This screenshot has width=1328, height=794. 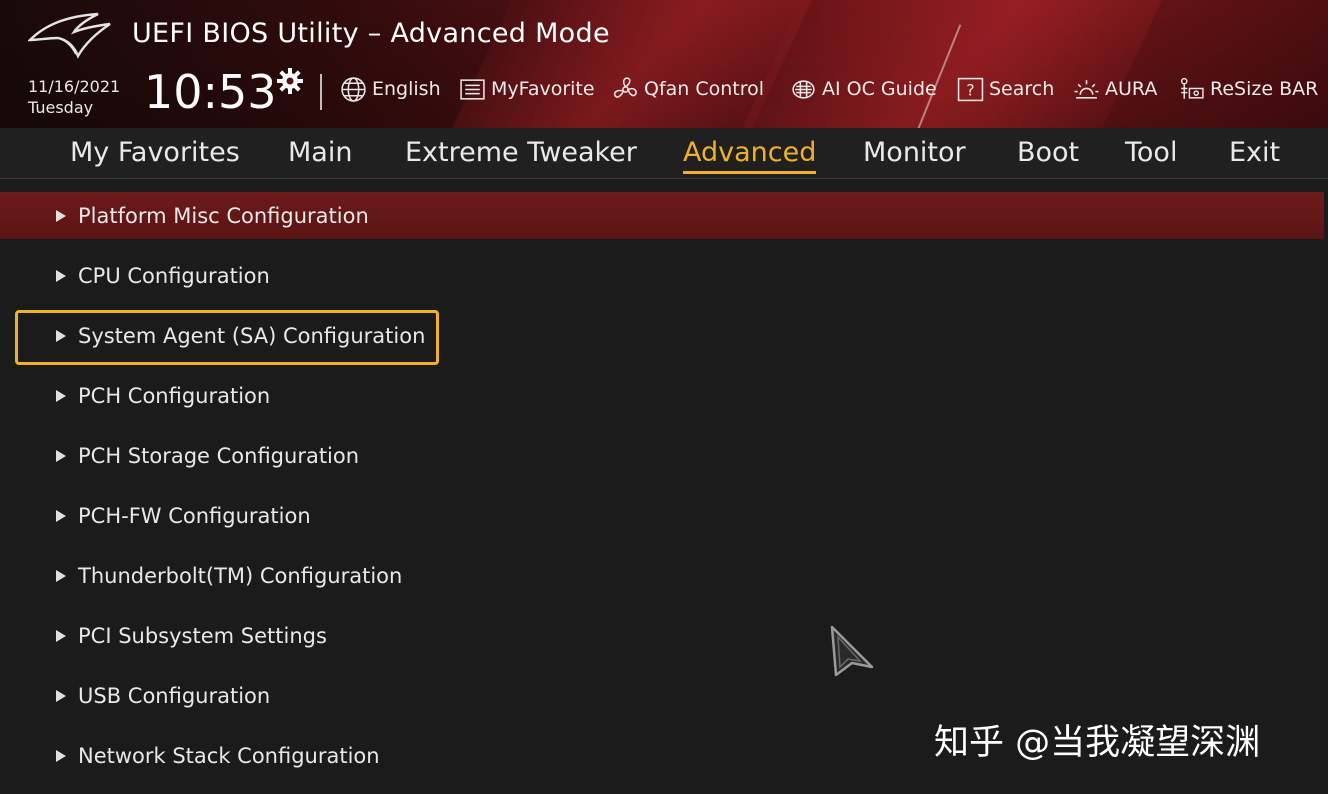 What do you see at coordinates (662, 395) in the screenshot?
I see `list-item-pch: PCH Configuration` at bounding box center [662, 395].